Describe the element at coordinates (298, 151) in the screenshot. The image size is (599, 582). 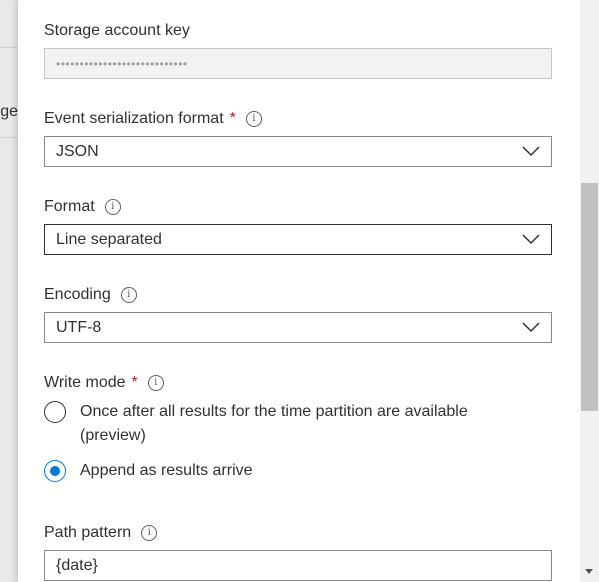
I see `event-serialization-format-dropdown: JSON` at that location.